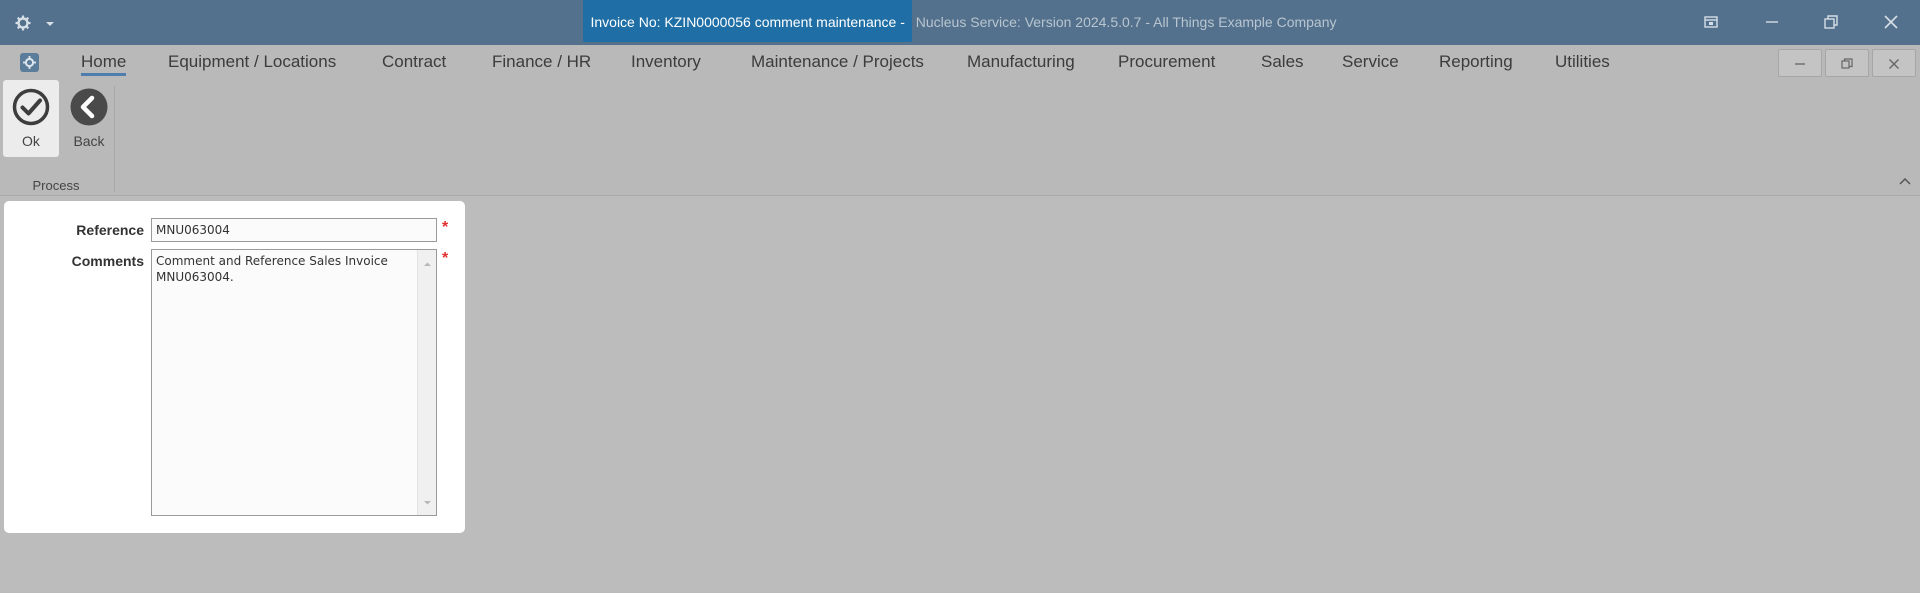 The height and width of the screenshot is (593, 1920). I want to click on scroll-down-icon, so click(427, 502).